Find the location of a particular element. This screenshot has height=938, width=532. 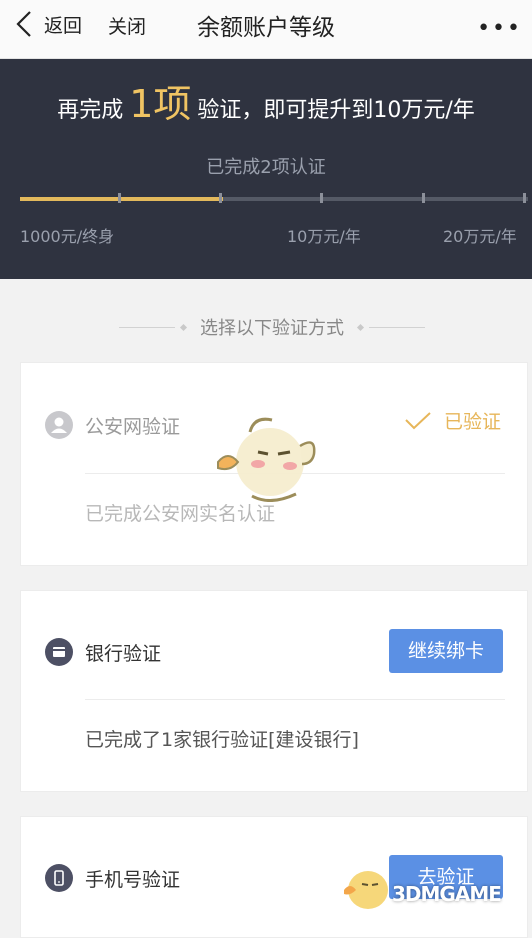

promo-prefix: 再完成 is located at coordinates (90, 110).